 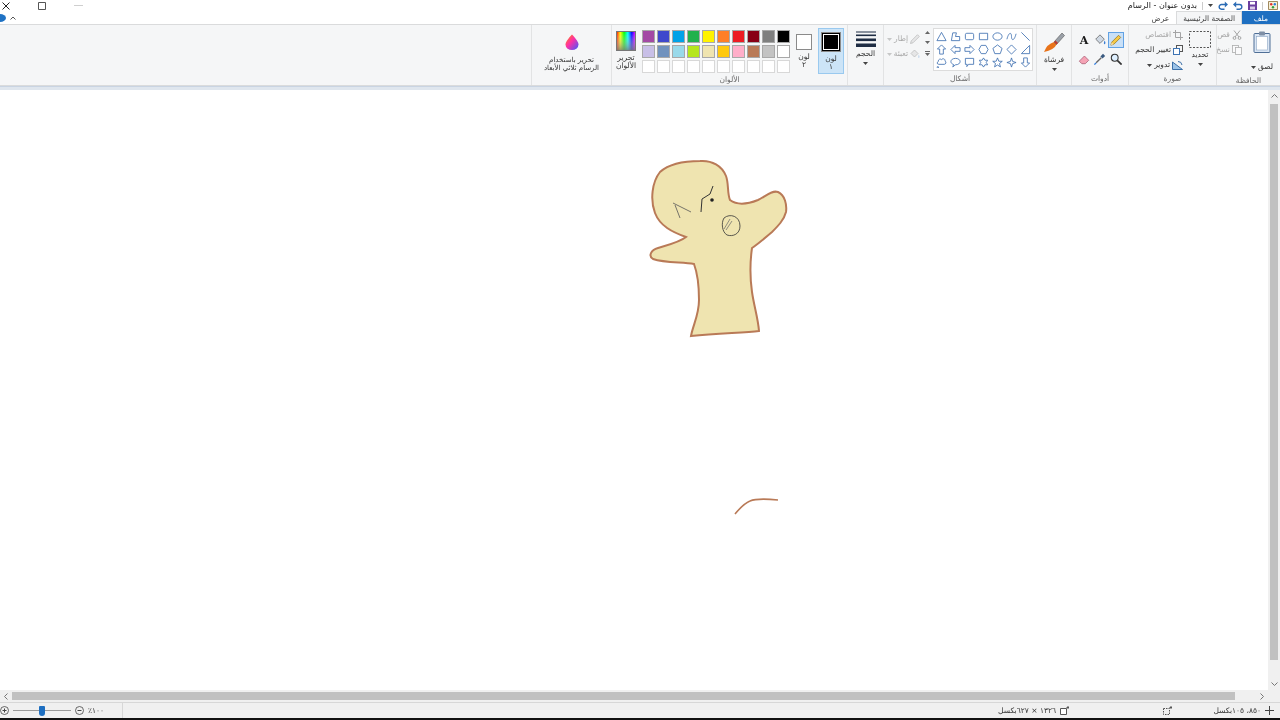 What do you see at coordinates (1011, 62) in the screenshot?
I see `four-point-star-shape-icon` at bounding box center [1011, 62].